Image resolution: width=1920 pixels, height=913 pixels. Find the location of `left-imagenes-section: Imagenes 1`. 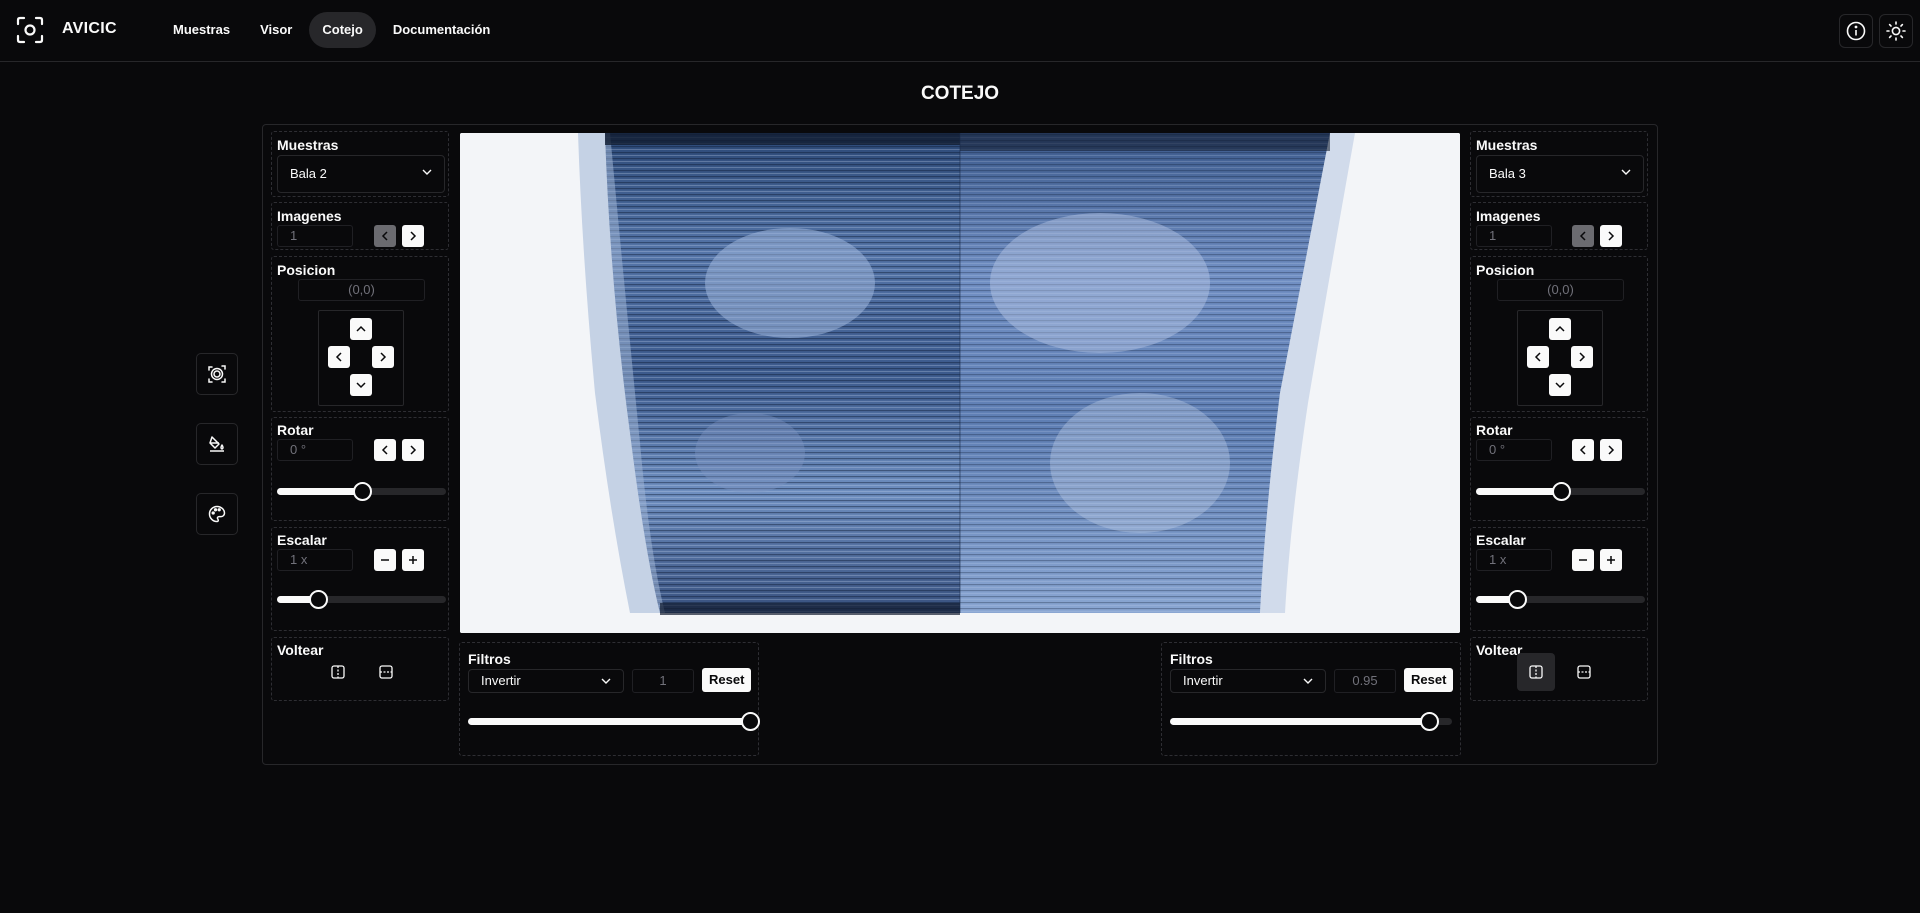

left-imagenes-section: Imagenes 1 is located at coordinates (360, 226).